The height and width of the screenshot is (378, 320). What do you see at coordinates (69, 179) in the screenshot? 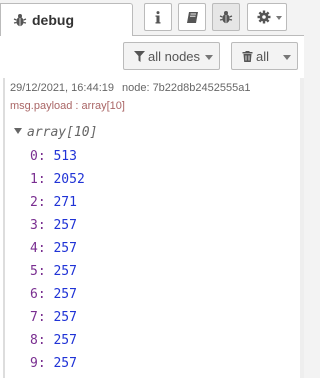
I see `item-value: 2052` at bounding box center [69, 179].